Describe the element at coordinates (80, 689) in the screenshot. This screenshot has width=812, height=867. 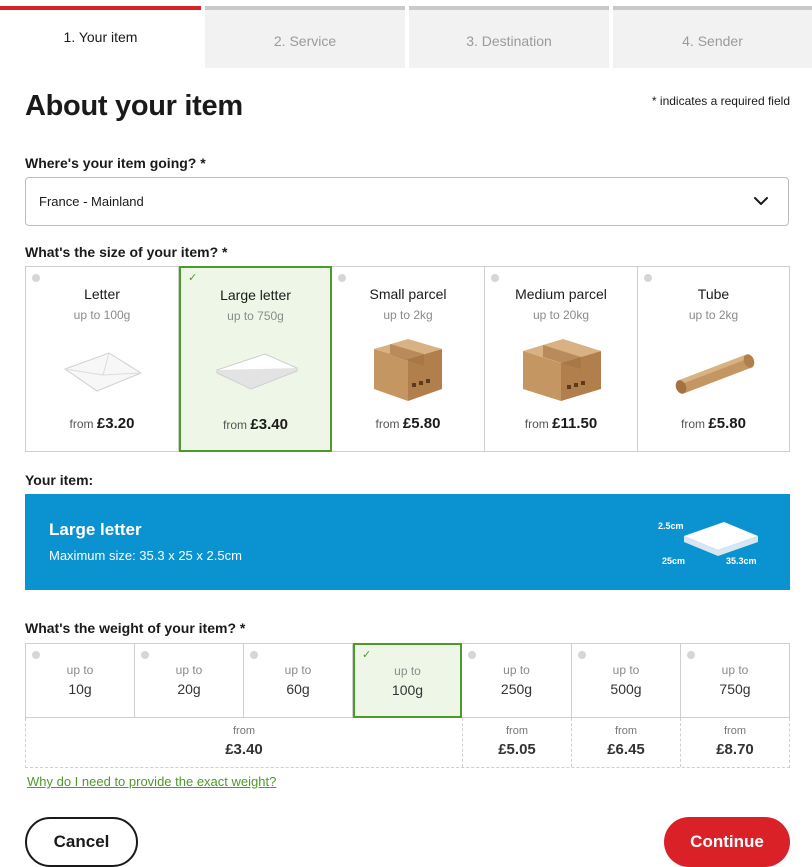
I see `weight-value: 10g` at that location.